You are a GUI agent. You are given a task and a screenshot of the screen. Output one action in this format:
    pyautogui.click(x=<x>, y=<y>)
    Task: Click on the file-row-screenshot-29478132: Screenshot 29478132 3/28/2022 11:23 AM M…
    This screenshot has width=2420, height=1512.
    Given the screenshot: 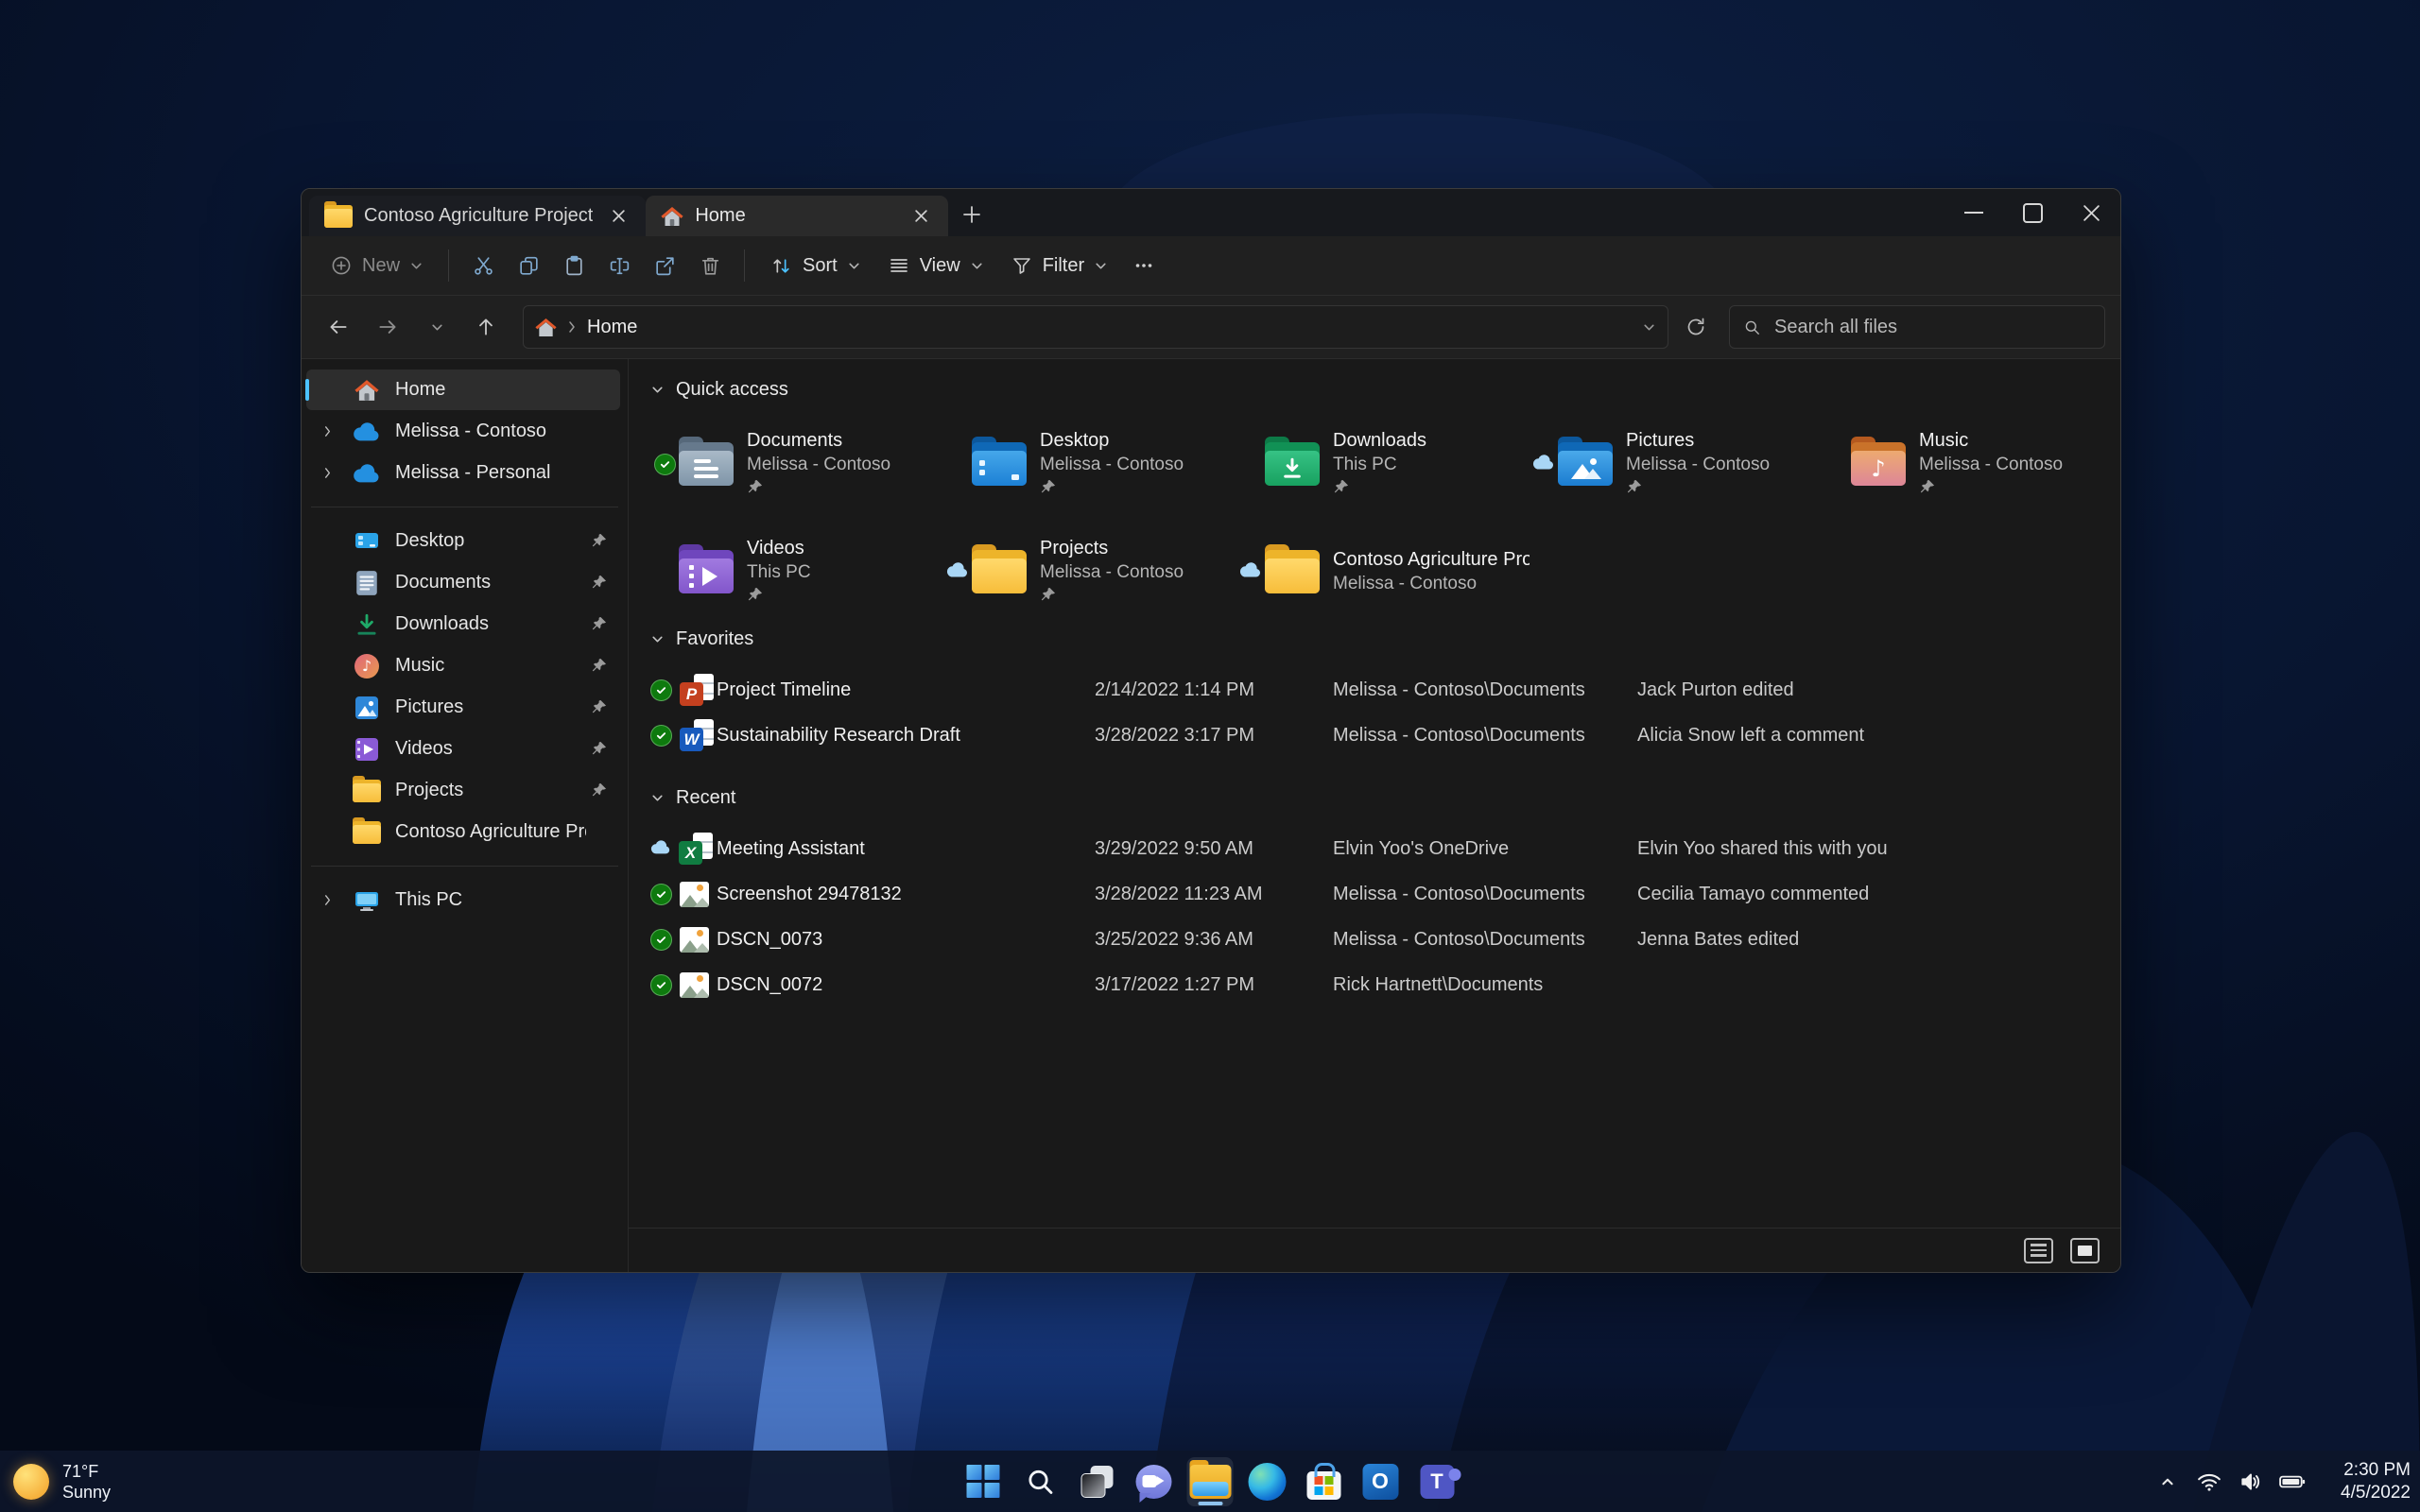 What is the action you would take?
    pyautogui.click(x=1375, y=894)
    